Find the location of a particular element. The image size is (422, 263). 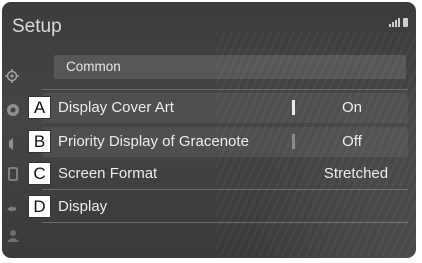

setting-row-screen-format: C Screen Format Stretched is located at coordinates (218, 174).